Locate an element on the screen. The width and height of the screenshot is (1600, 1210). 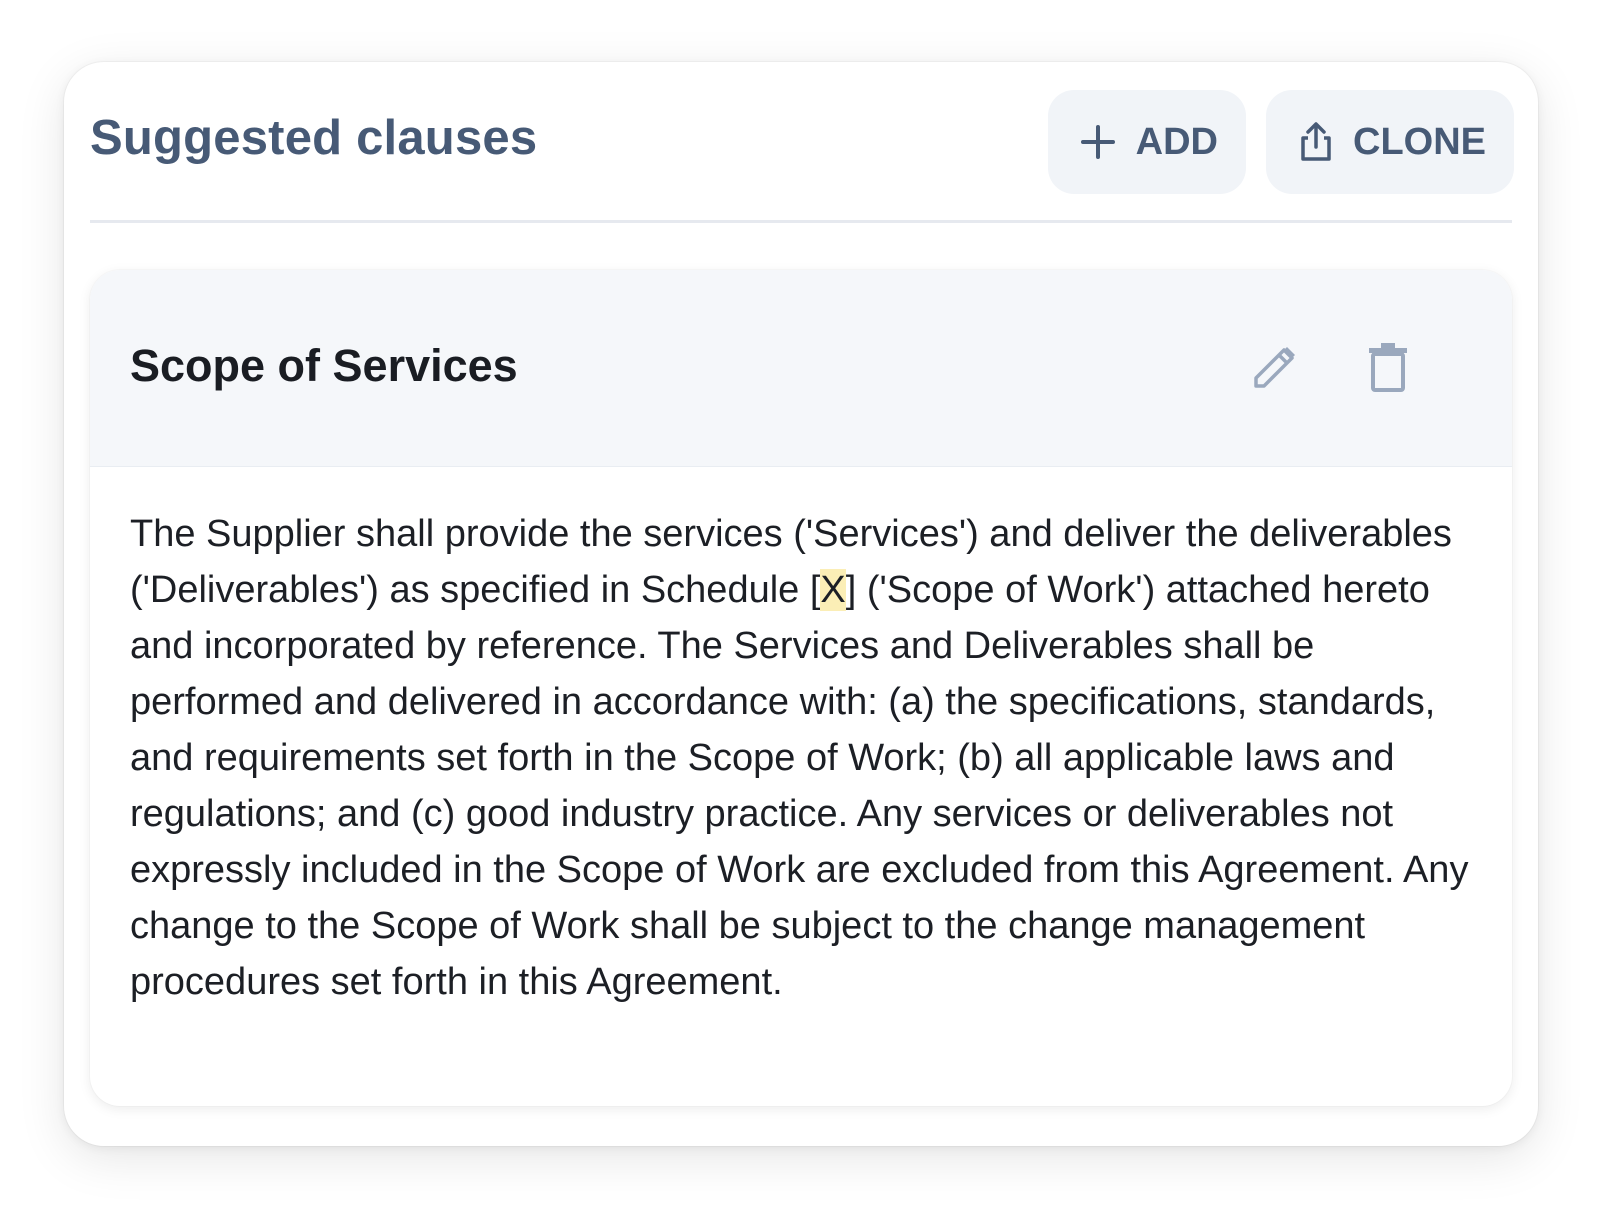
clause-placeholder-highlight: X is located at coordinates (833, 590).